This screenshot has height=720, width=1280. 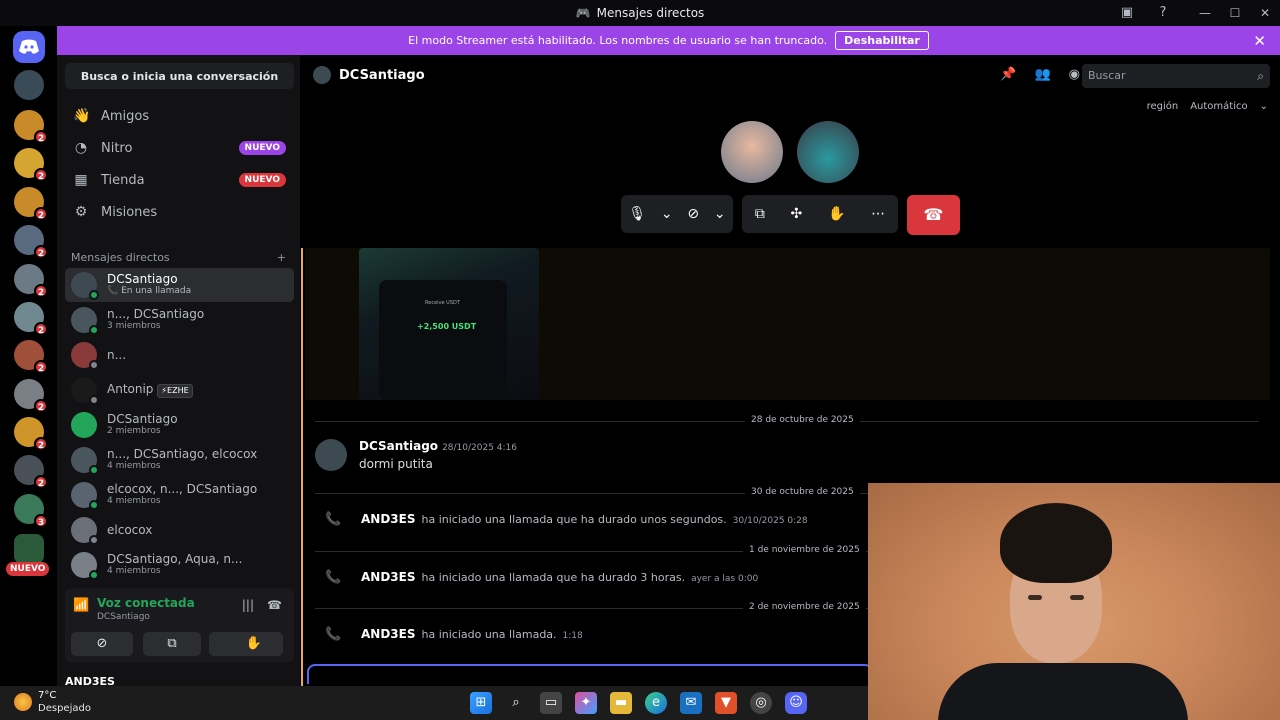 What do you see at coordinates (796, 703) in the screenshot?
I see `discord-taskbar-icon: ☺` at bounding box center [796, 703].